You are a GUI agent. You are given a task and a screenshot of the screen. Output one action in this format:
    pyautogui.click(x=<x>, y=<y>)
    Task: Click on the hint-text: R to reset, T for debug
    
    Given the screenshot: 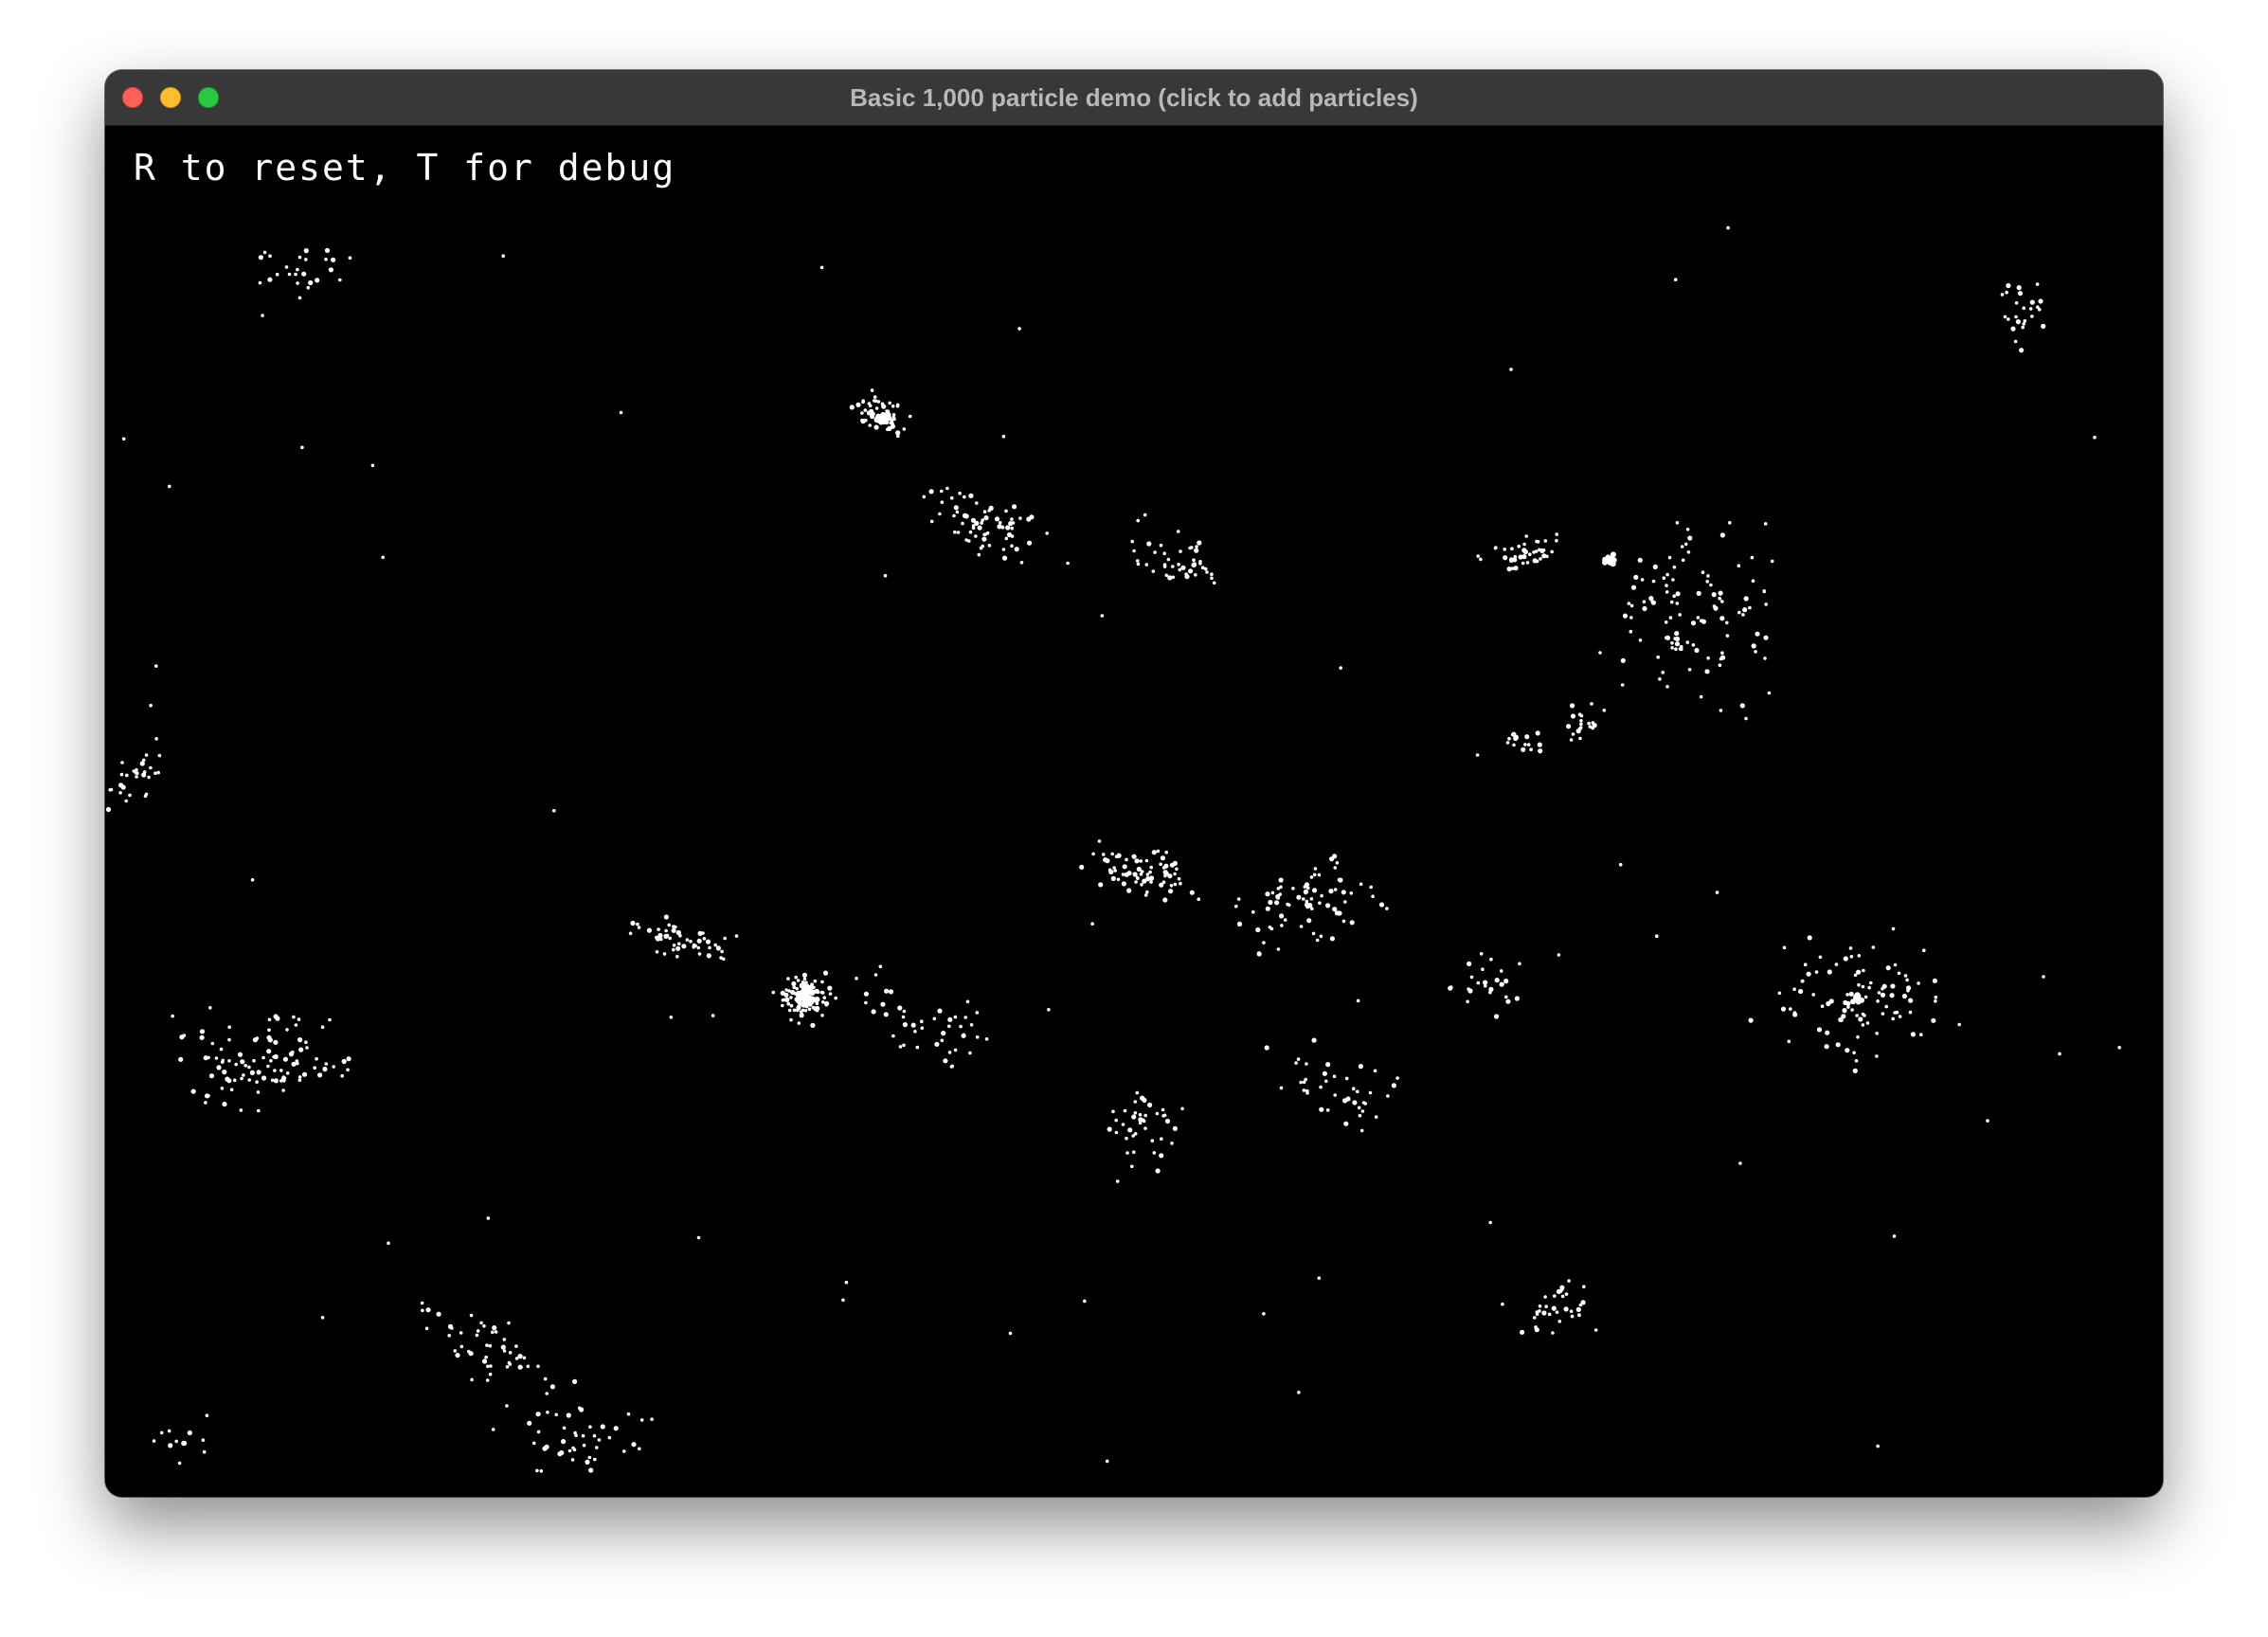 What is the action you would take?
    pyautogui.click(x=405, y=168)
    